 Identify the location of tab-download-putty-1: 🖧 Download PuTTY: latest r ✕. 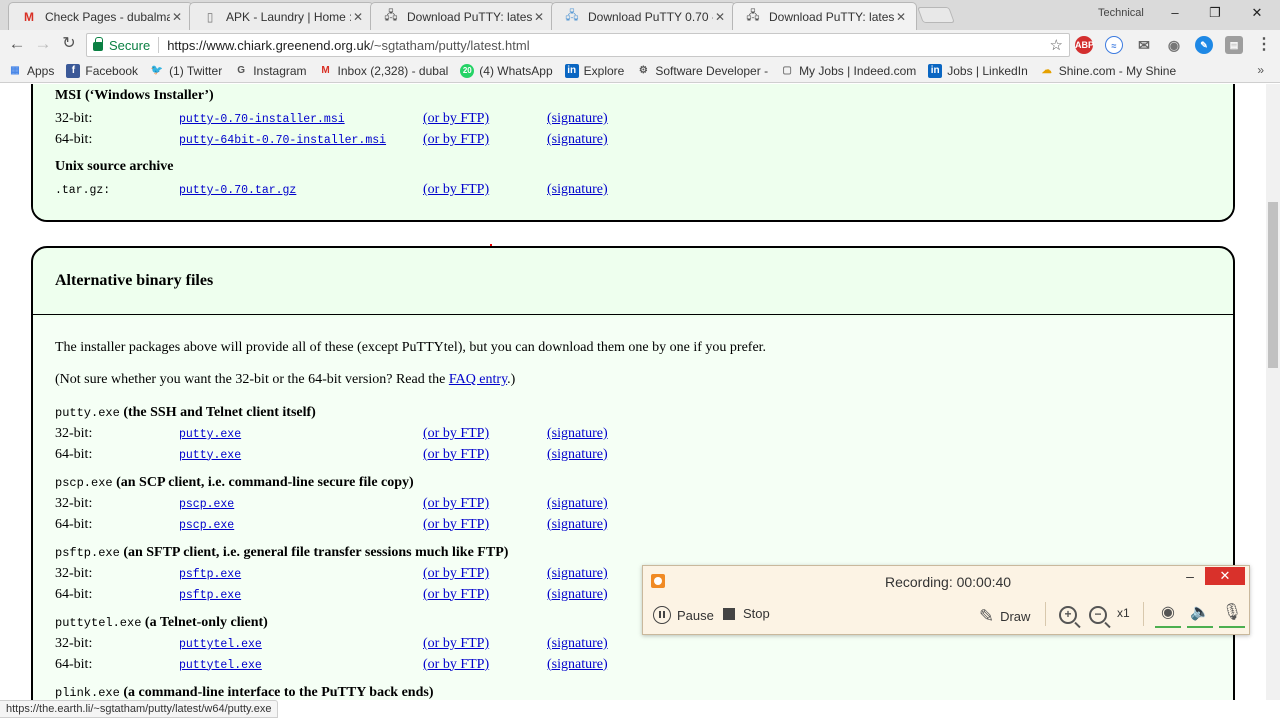
(462, 16).